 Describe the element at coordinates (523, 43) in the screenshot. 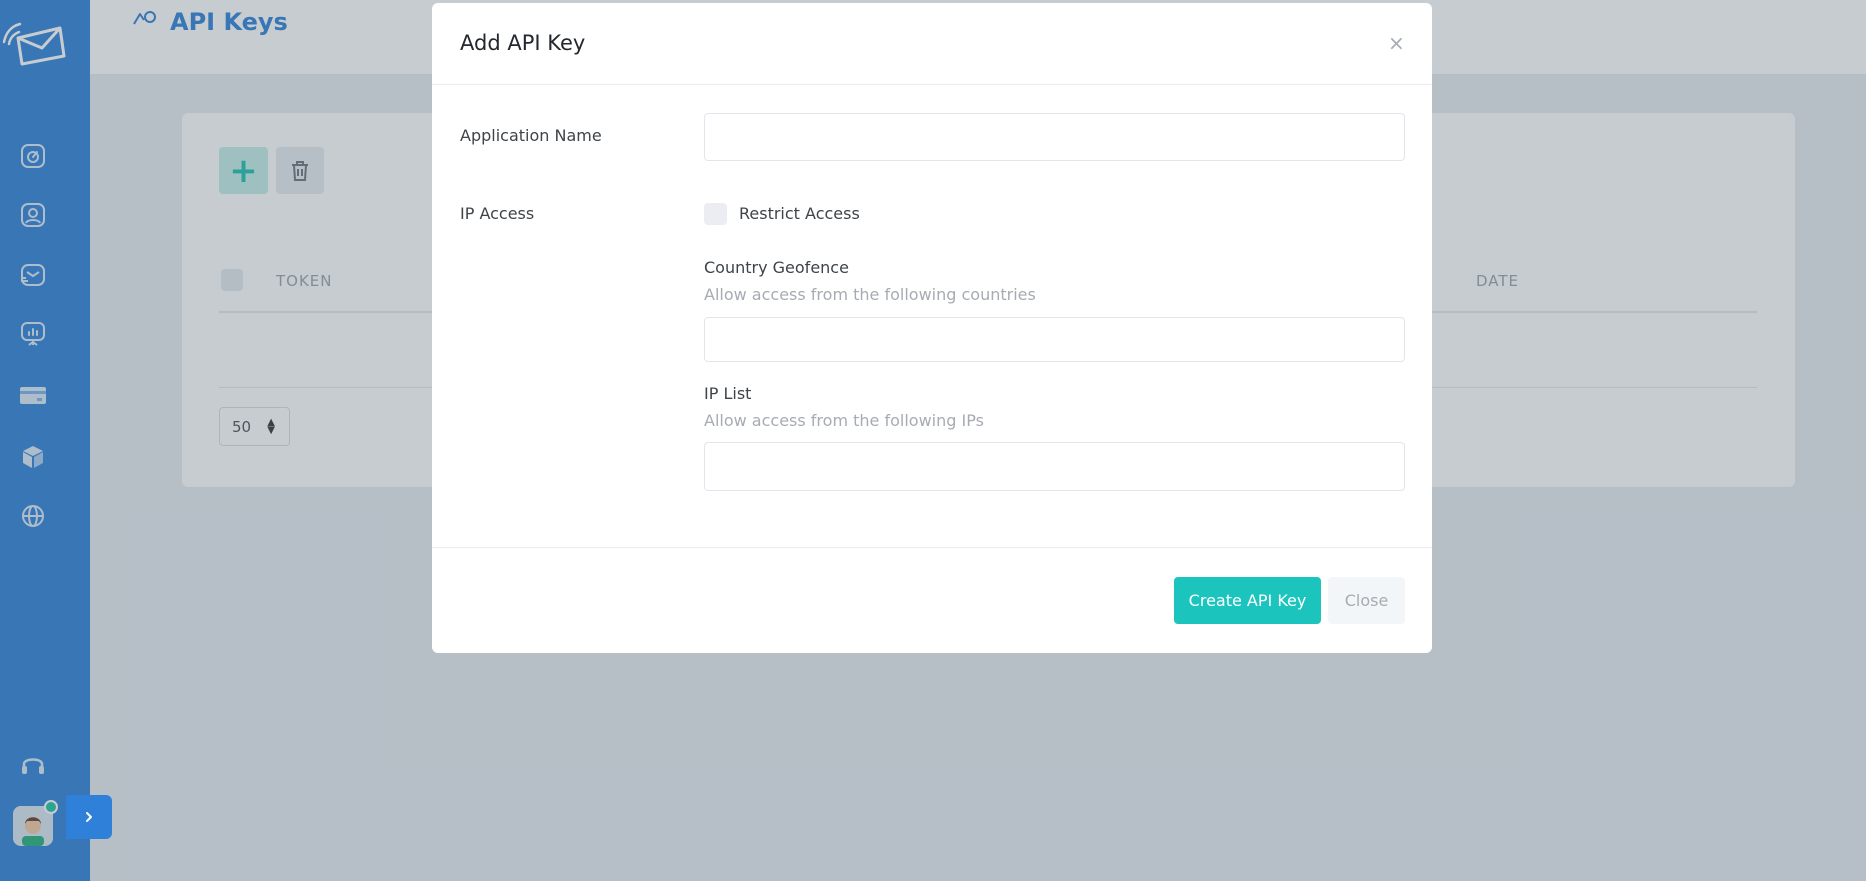

I see `modal-title: Add API Key` at that location.